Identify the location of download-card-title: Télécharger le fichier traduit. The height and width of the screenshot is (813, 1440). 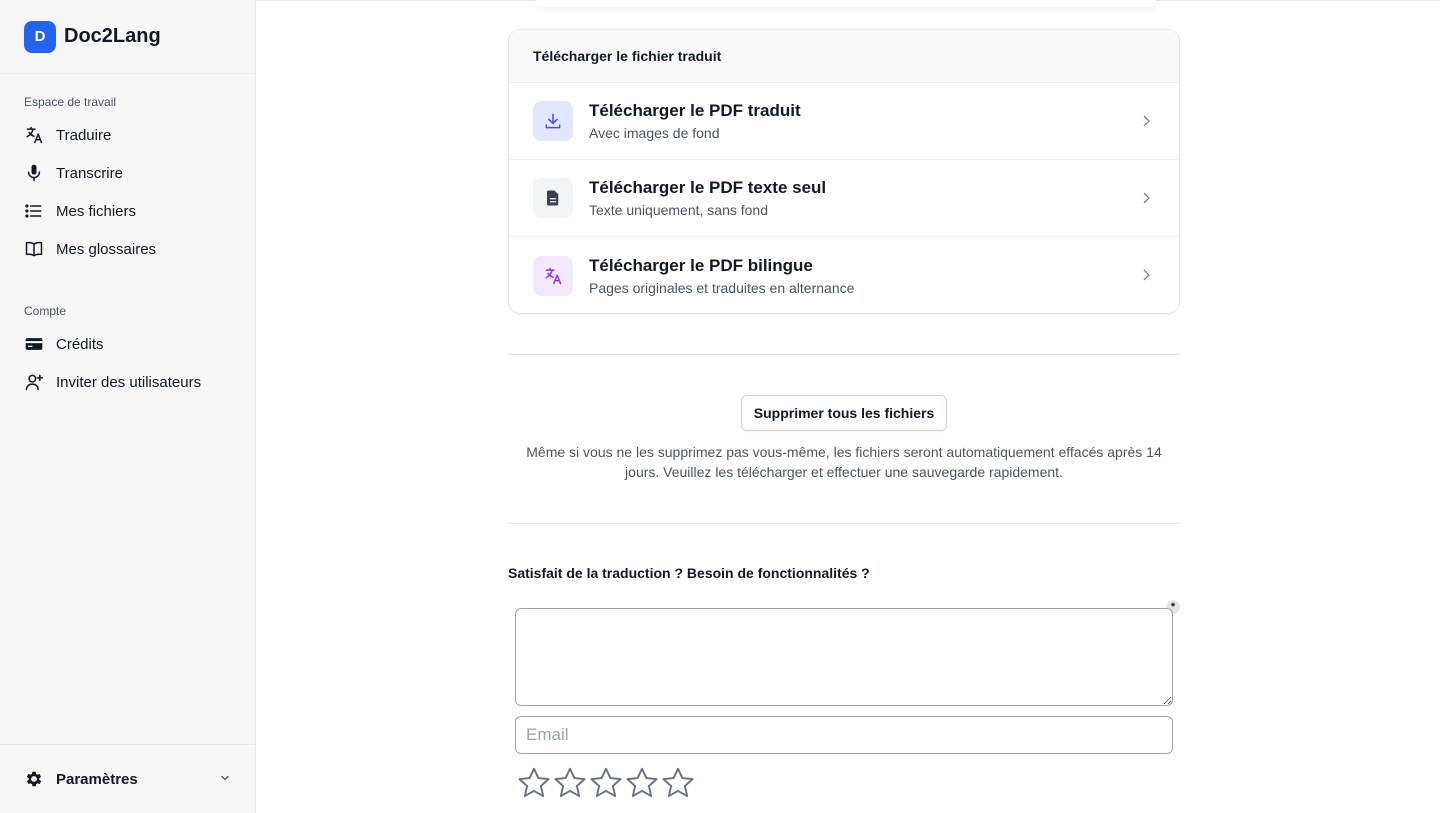
(844, 56).